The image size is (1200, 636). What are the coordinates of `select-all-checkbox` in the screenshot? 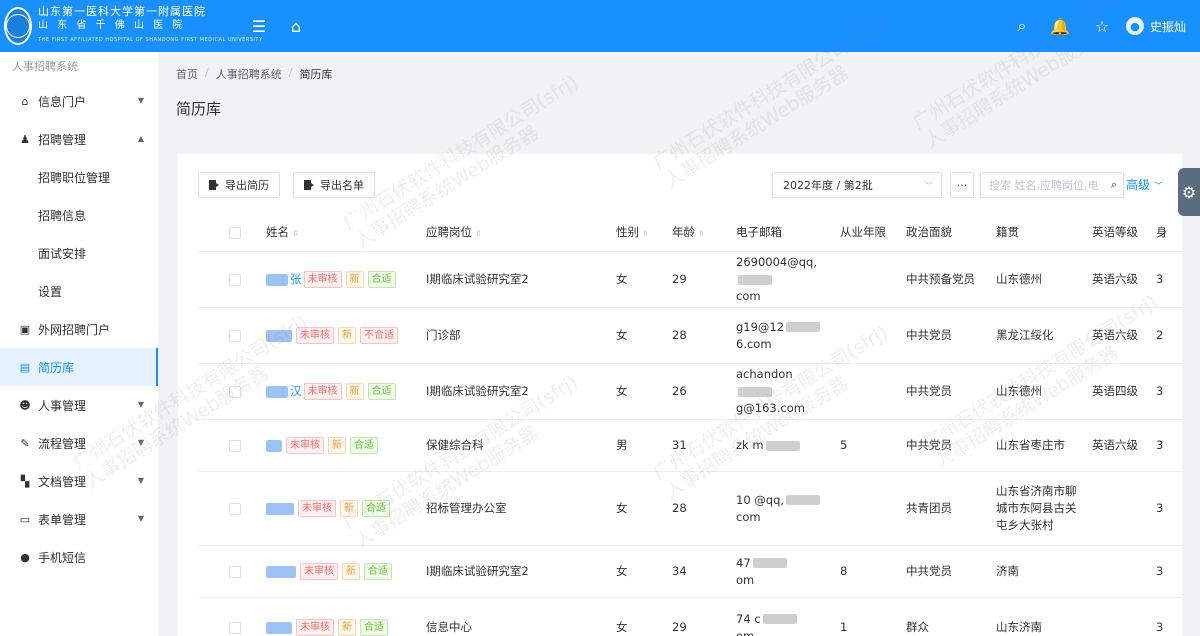 It's located at (235, 232).